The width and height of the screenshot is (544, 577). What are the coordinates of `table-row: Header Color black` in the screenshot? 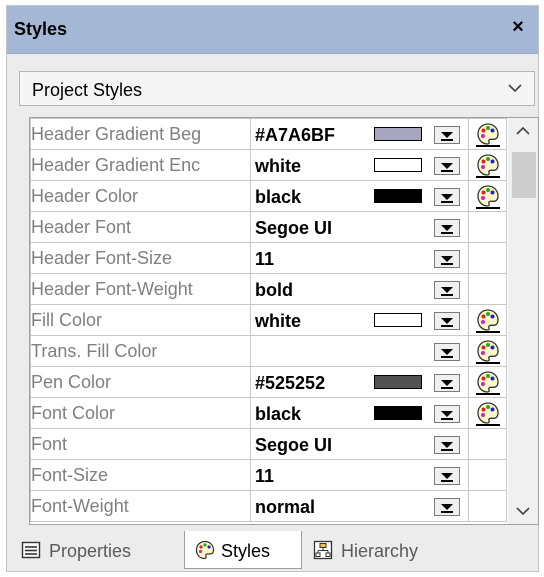 It's located at (268, 196).